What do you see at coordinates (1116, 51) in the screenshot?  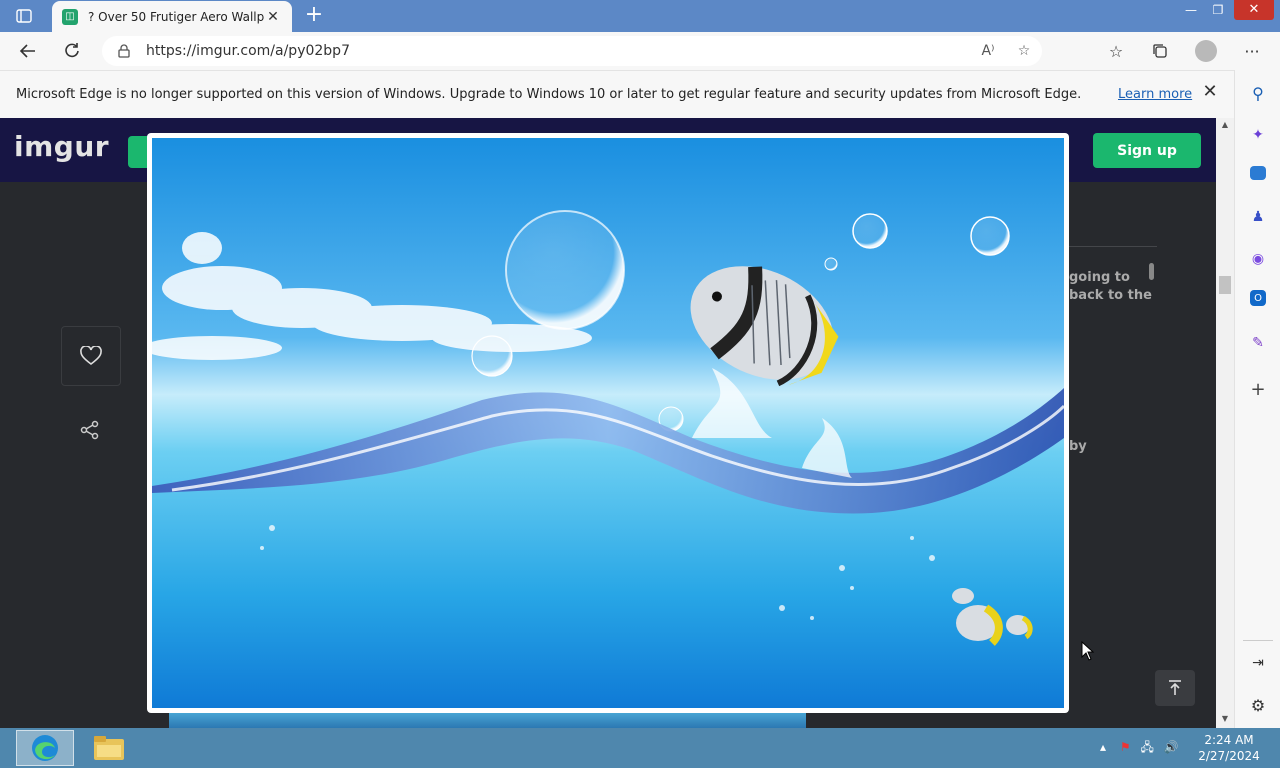 I see `favorites-icon: ☆` at bounding box center [1116, 51].